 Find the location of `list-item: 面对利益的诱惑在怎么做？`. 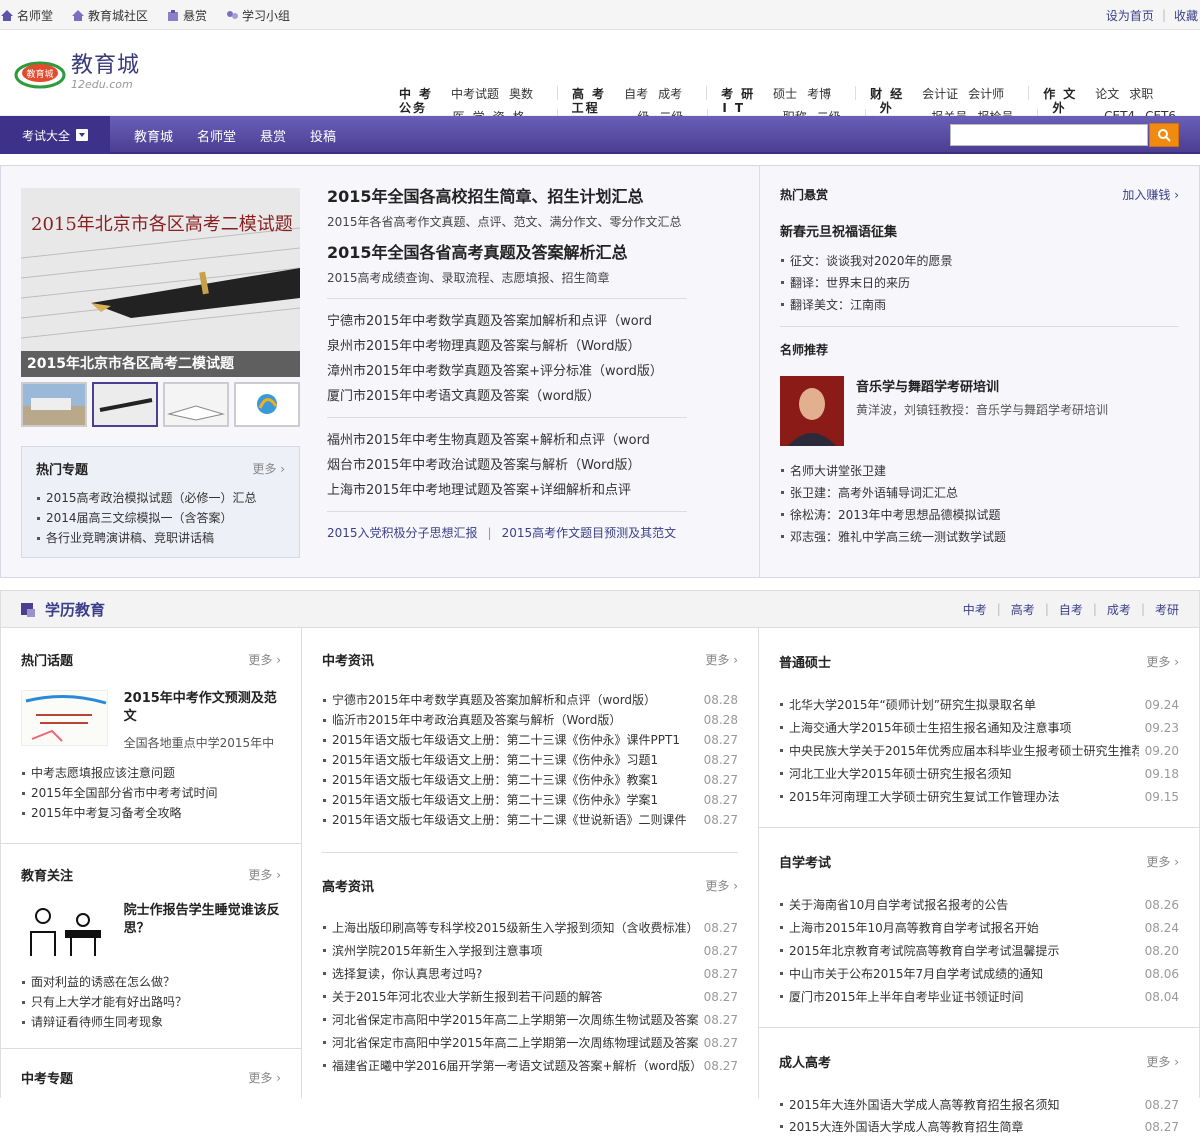

list-item: 面对利益的诱惑在怎么做？ is located at coordinates (151, 982).